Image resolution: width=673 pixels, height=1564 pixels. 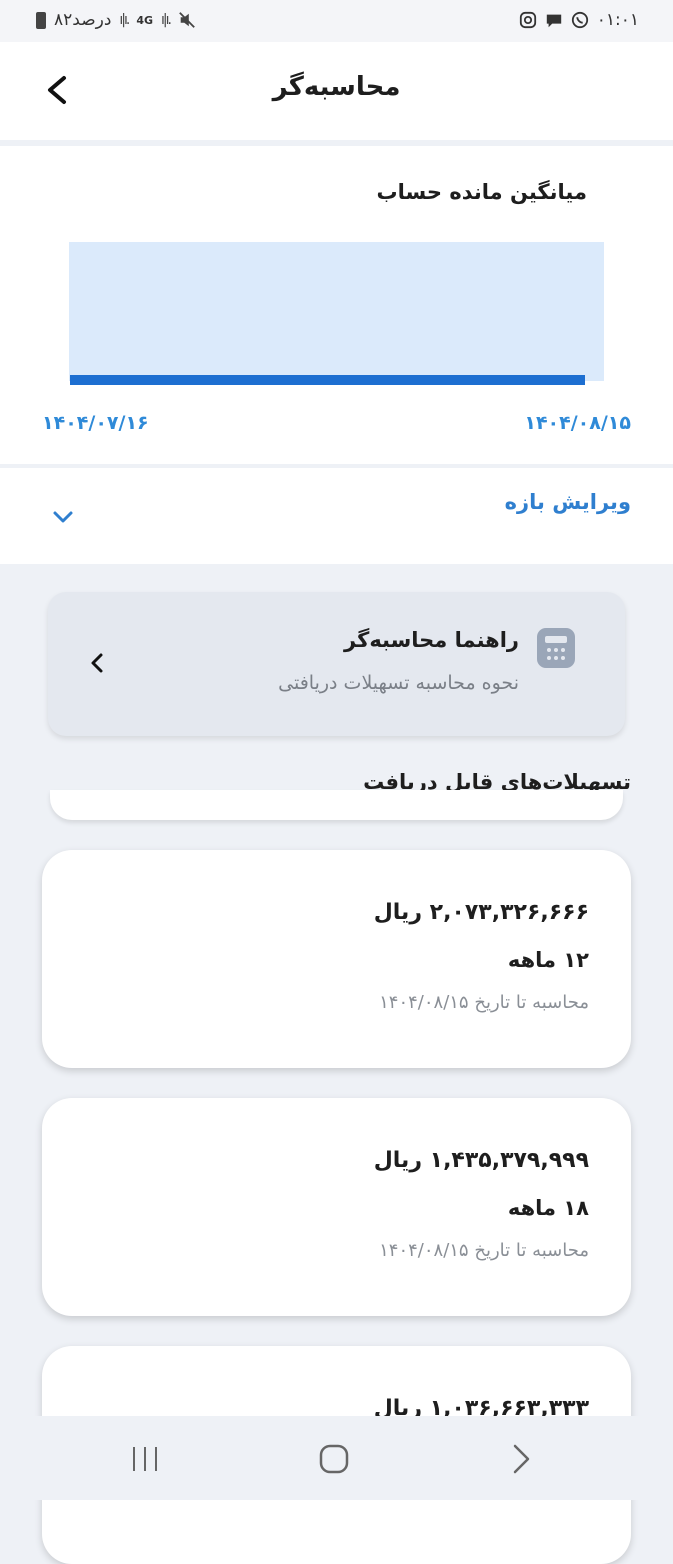 What do you see at coordinates (398, 683) in the screenshot?
I see `guide-subtitle: نحوه محاسبه تسهیلات دریافتی` at bounding box center [398, 683].